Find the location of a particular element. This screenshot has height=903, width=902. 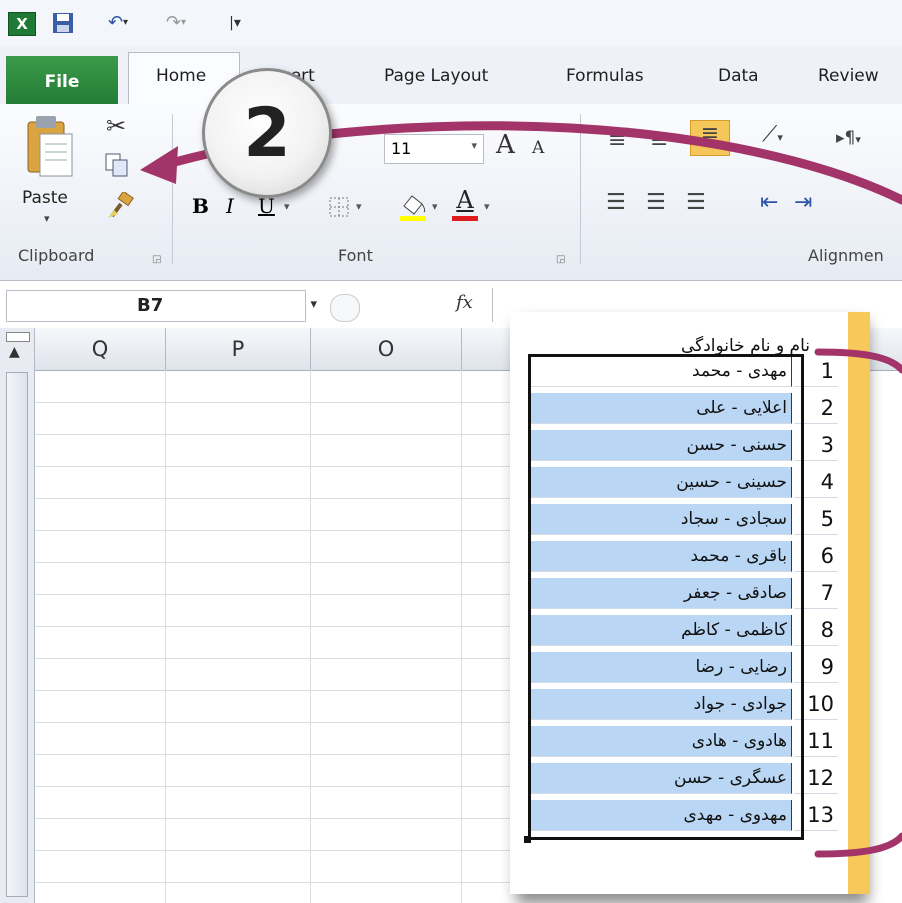

column-header-o: O is located at coordinates (386, 349).